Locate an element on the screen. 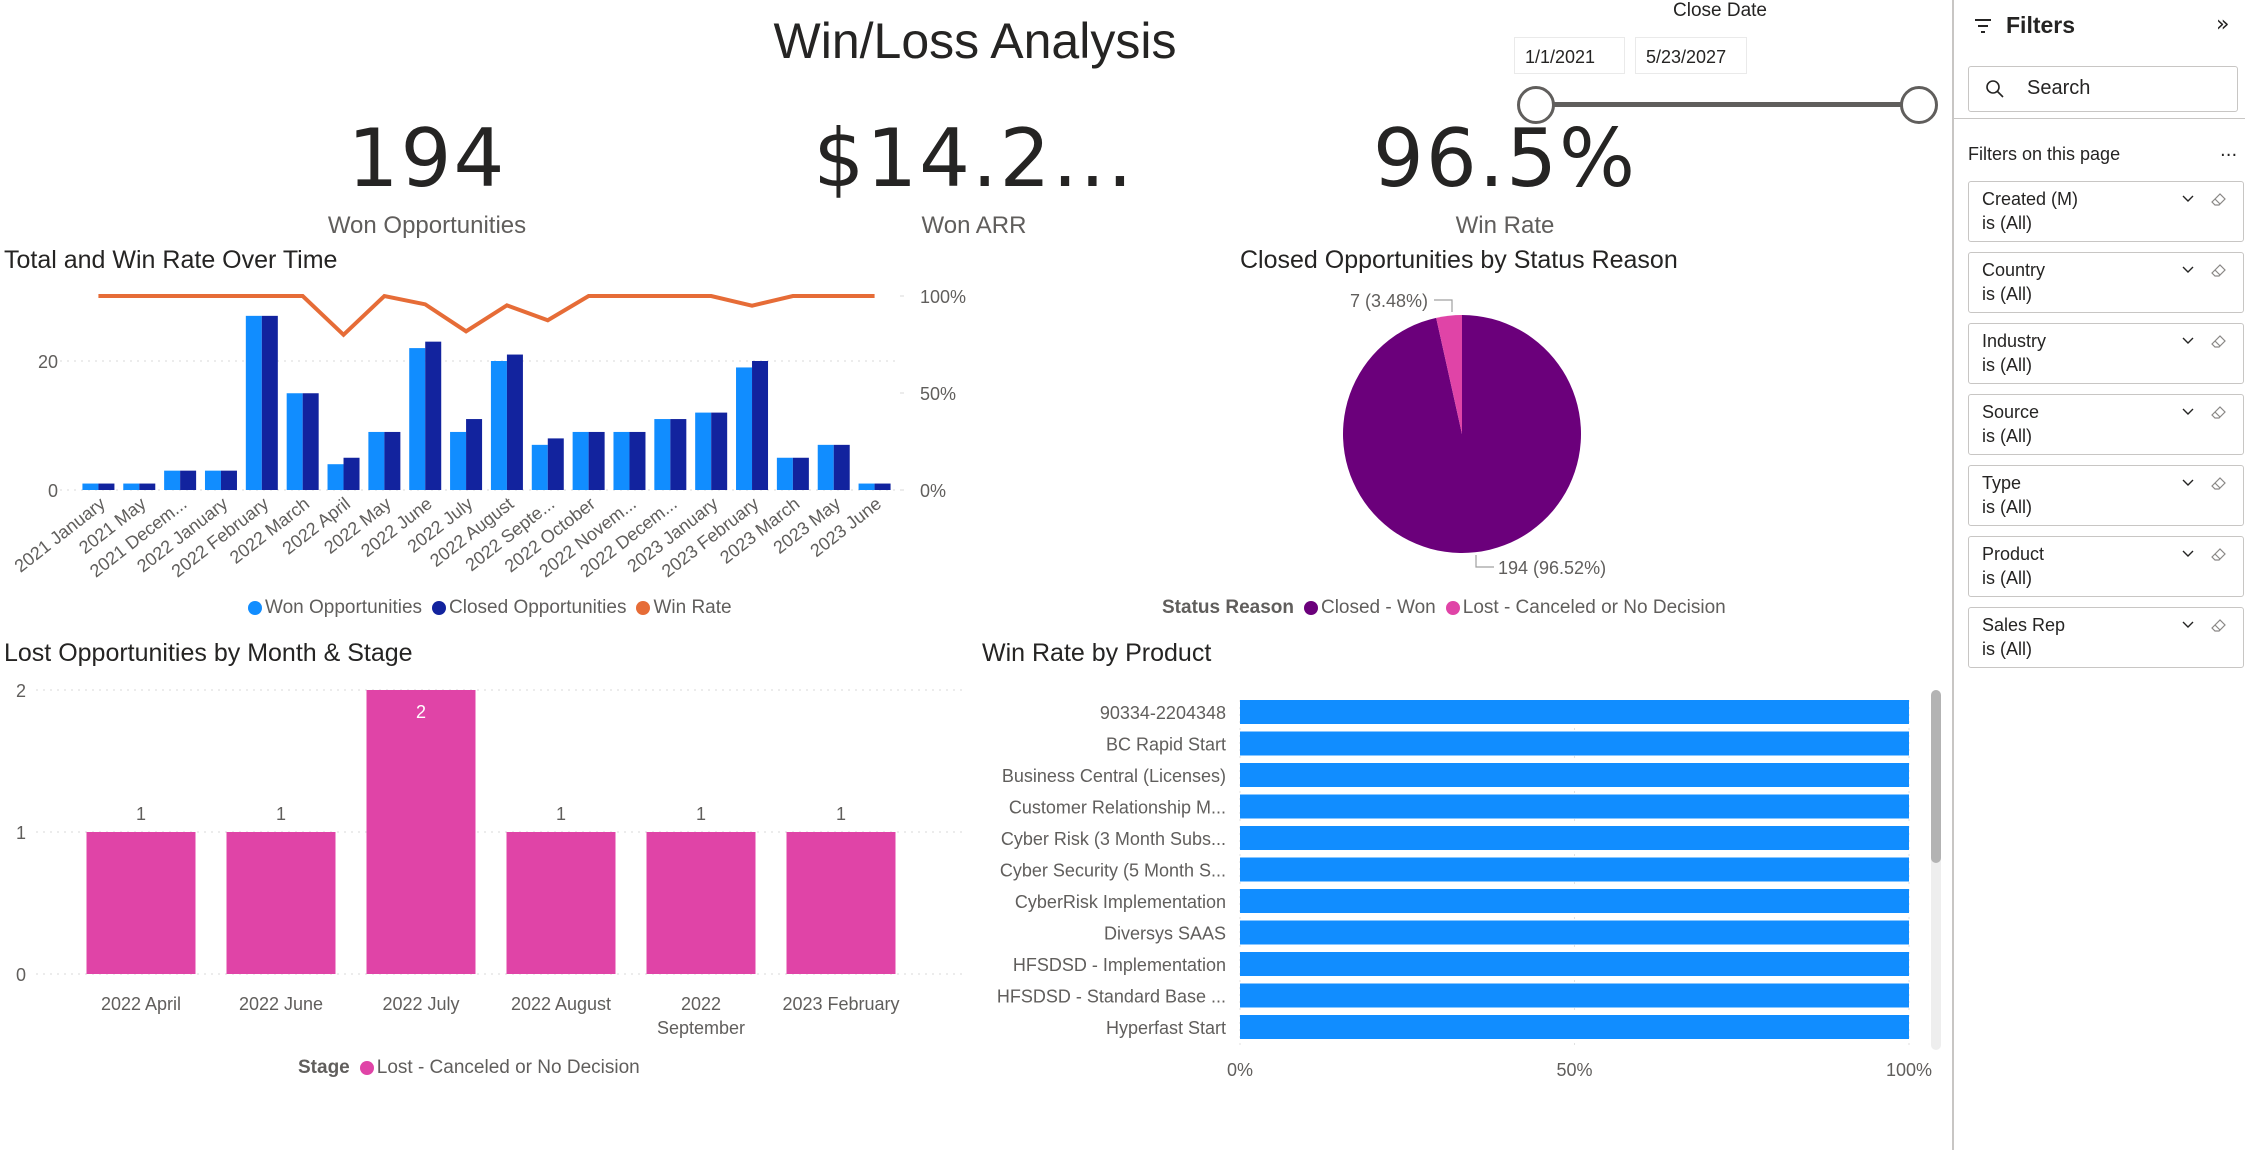 This screenshot has width=2245, height=1150. legend-item-lost-stage: Lost - Canceled or No Decision is located at coordinates (499, 1068).